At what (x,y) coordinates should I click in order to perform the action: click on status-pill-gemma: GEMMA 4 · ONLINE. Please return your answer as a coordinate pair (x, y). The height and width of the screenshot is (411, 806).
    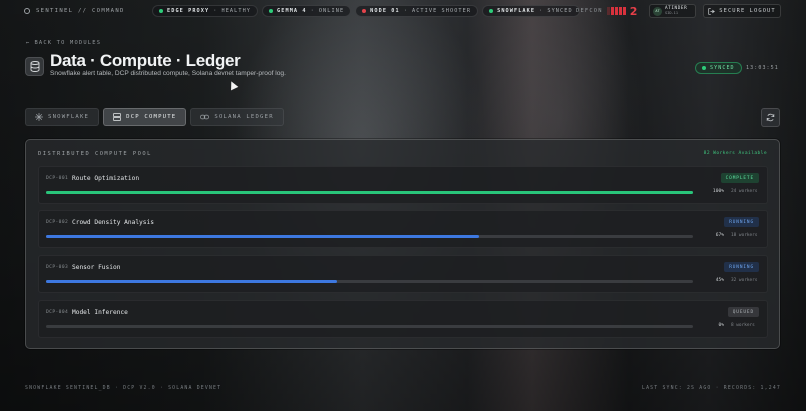
    Looking at the image, I should click on (307, 11).